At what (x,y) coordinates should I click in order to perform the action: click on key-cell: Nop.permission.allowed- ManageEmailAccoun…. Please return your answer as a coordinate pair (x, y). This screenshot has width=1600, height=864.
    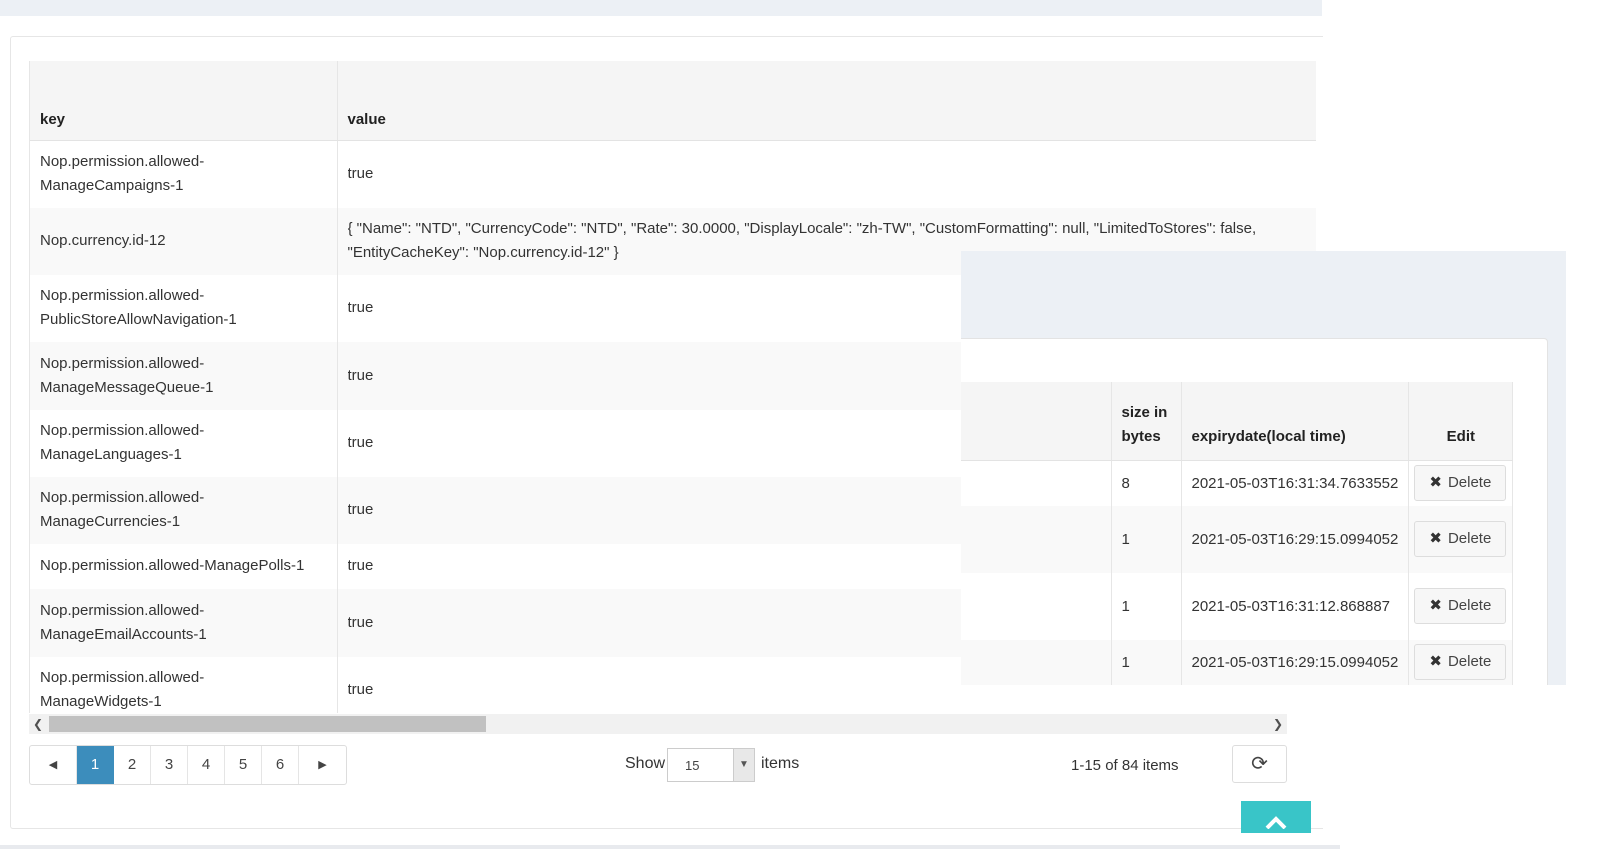
    Looking at the image, I should click on (184, 622).